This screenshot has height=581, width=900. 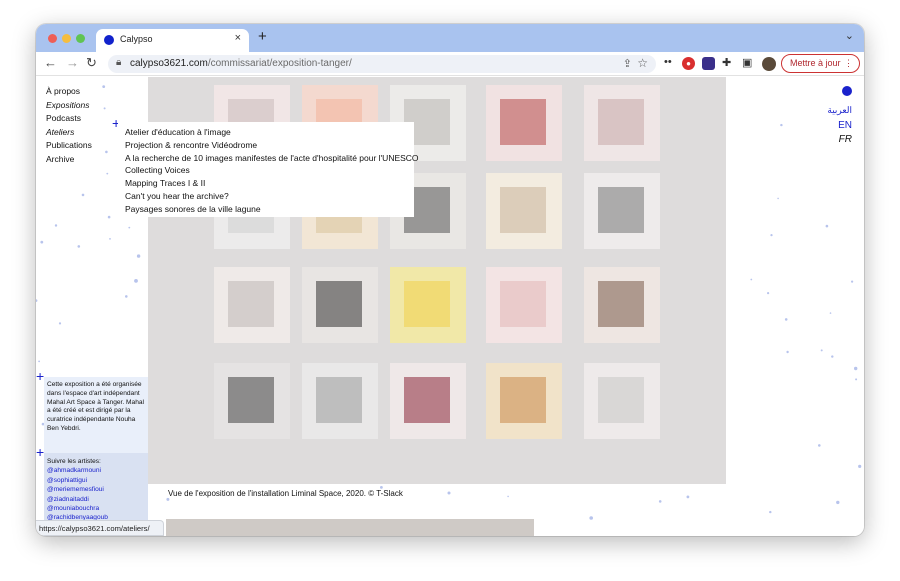 What do you see at coordinates (136, 39) in the screenshot?
I see `tab-title: Calypso` at bounding box center [136, 39].